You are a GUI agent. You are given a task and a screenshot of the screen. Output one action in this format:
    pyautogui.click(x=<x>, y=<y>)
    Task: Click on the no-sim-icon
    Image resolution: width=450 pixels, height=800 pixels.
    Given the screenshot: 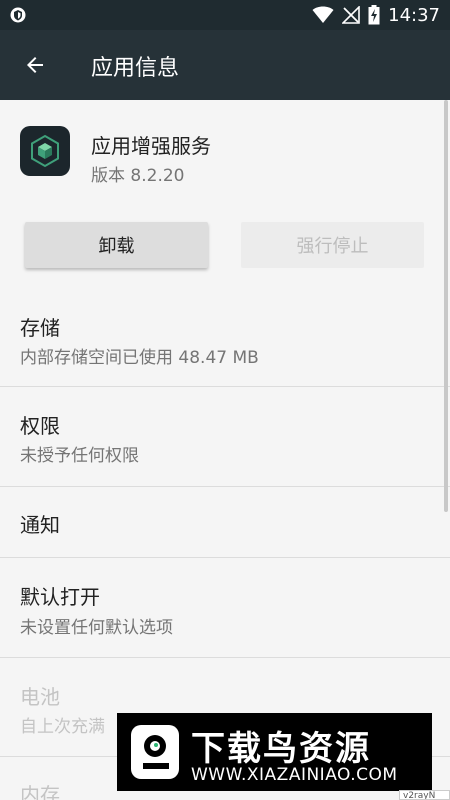 What is the action you would take?
    pyautogui.click(x=351, y=15)
    